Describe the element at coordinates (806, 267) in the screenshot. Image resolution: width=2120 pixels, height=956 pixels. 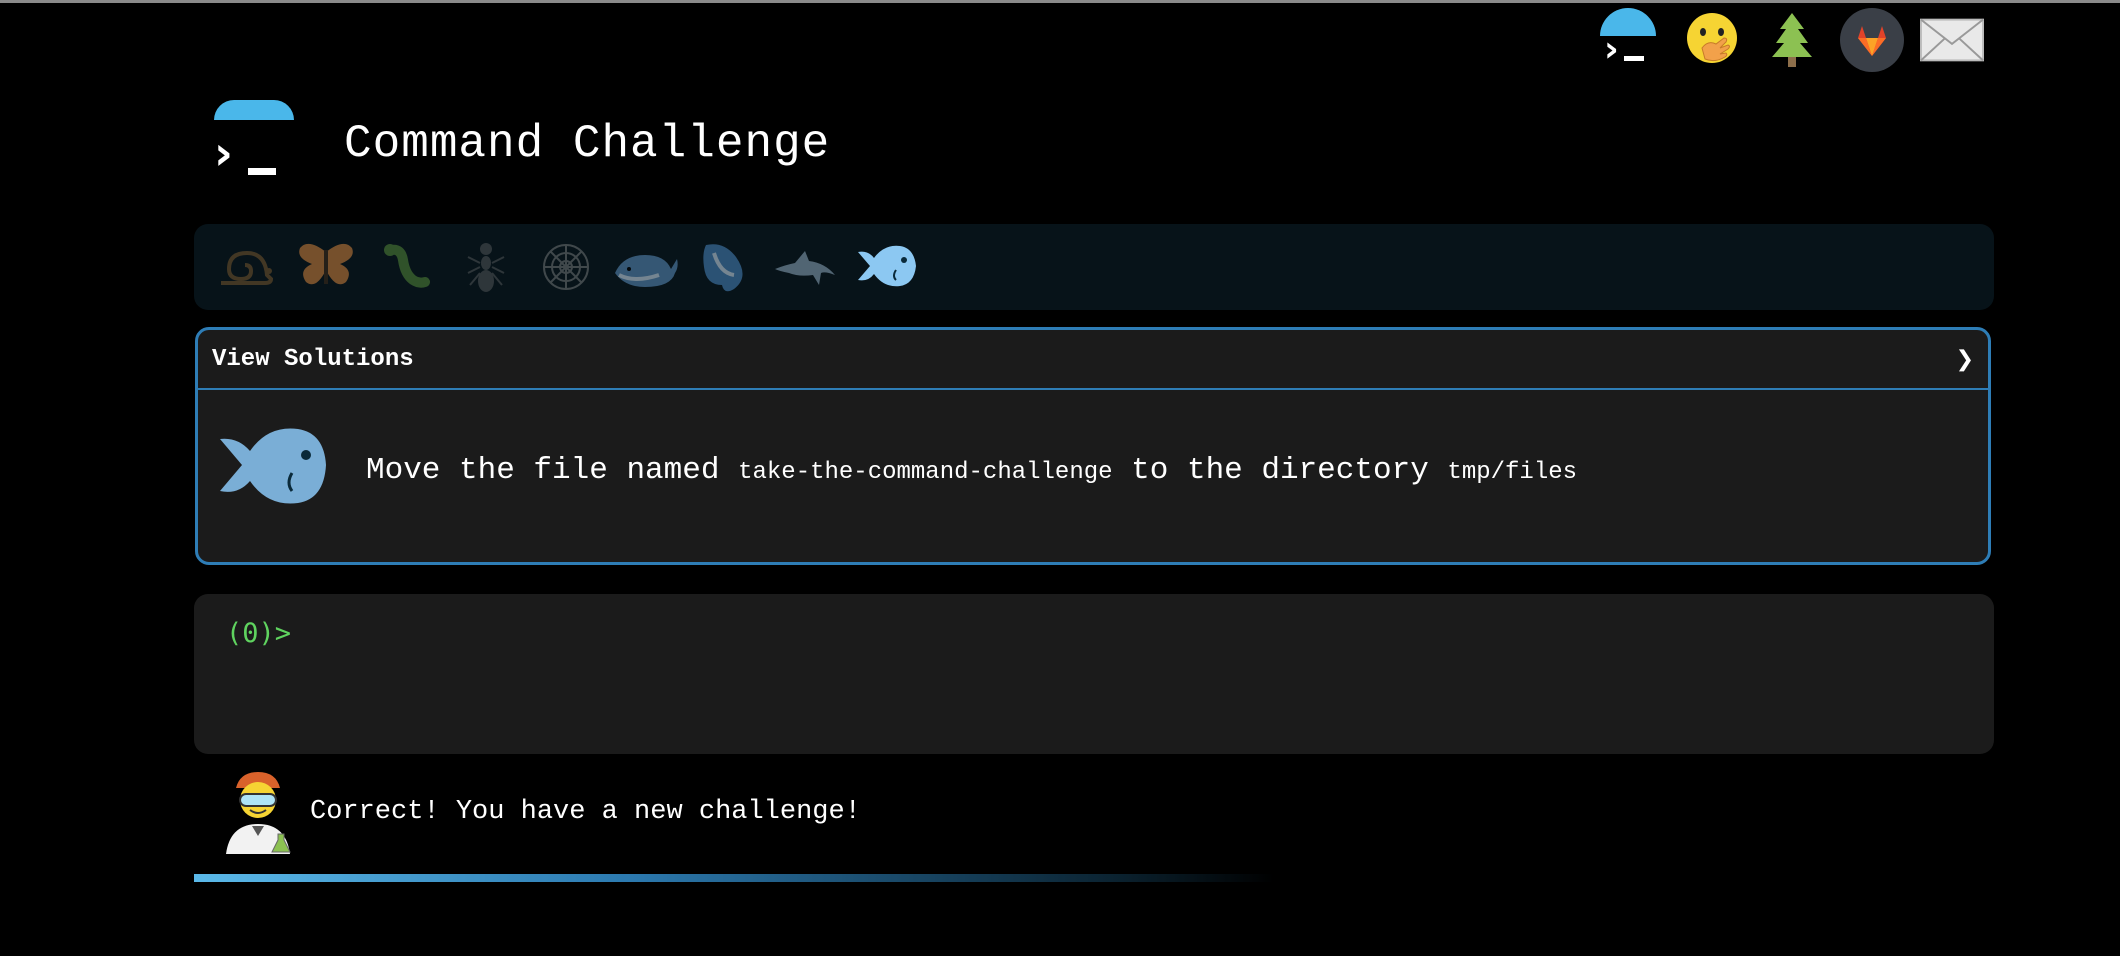
I see `dolphin-icon` at that location.